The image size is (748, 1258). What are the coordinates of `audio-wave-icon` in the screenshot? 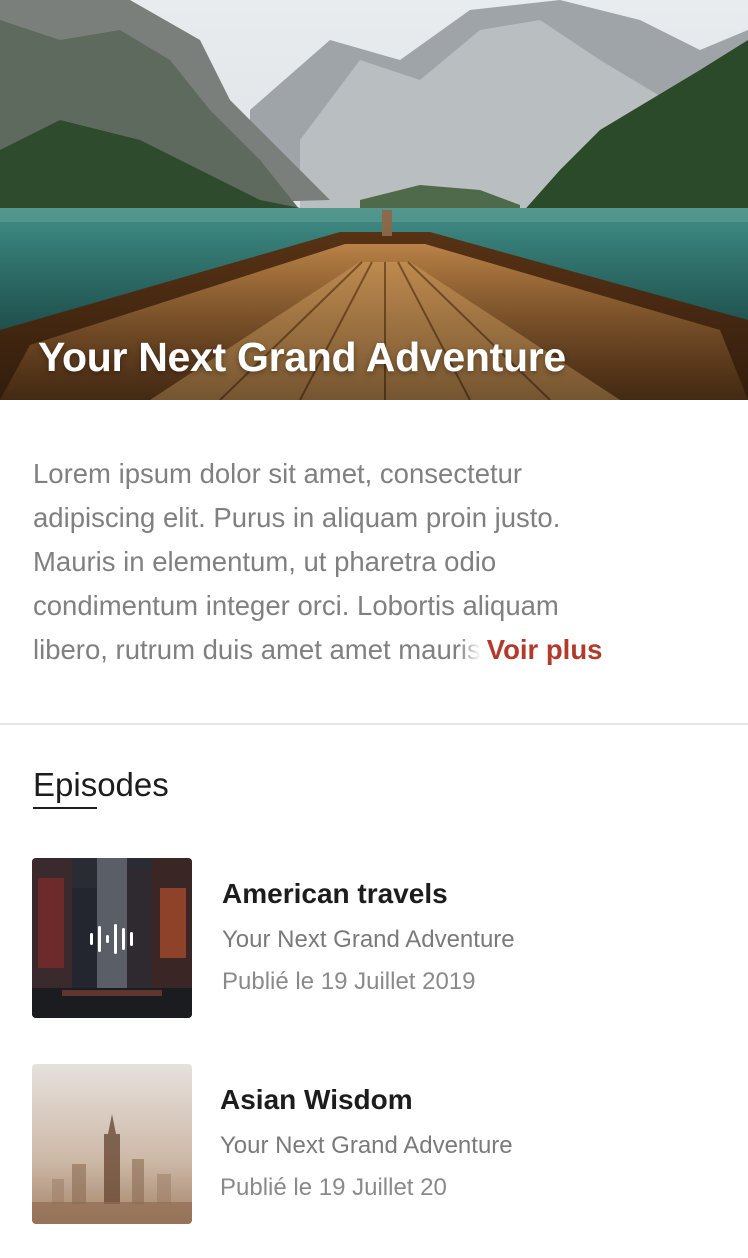 It's located at (111, 939).